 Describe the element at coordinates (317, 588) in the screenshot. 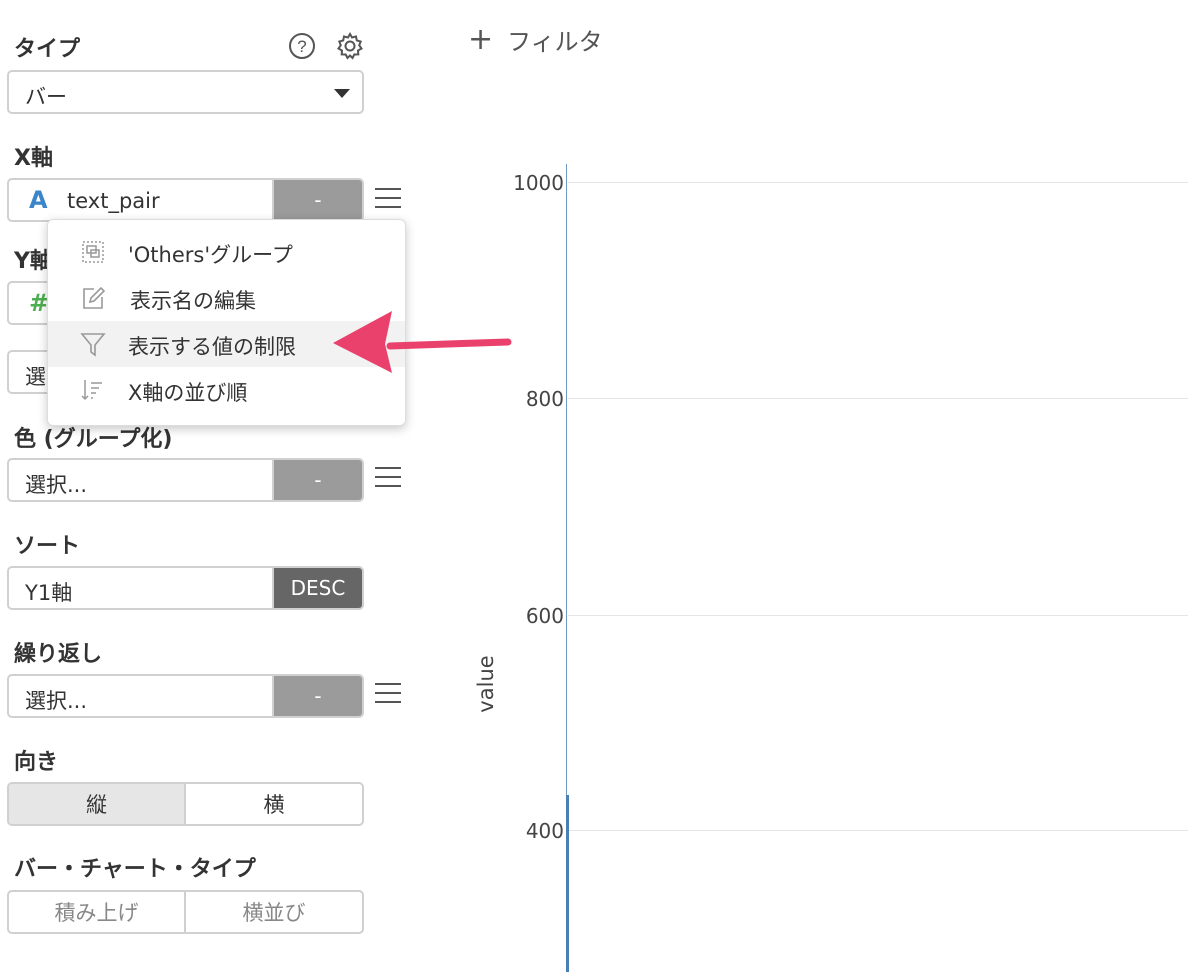

I see `sort-order-button: DESC` at that location.